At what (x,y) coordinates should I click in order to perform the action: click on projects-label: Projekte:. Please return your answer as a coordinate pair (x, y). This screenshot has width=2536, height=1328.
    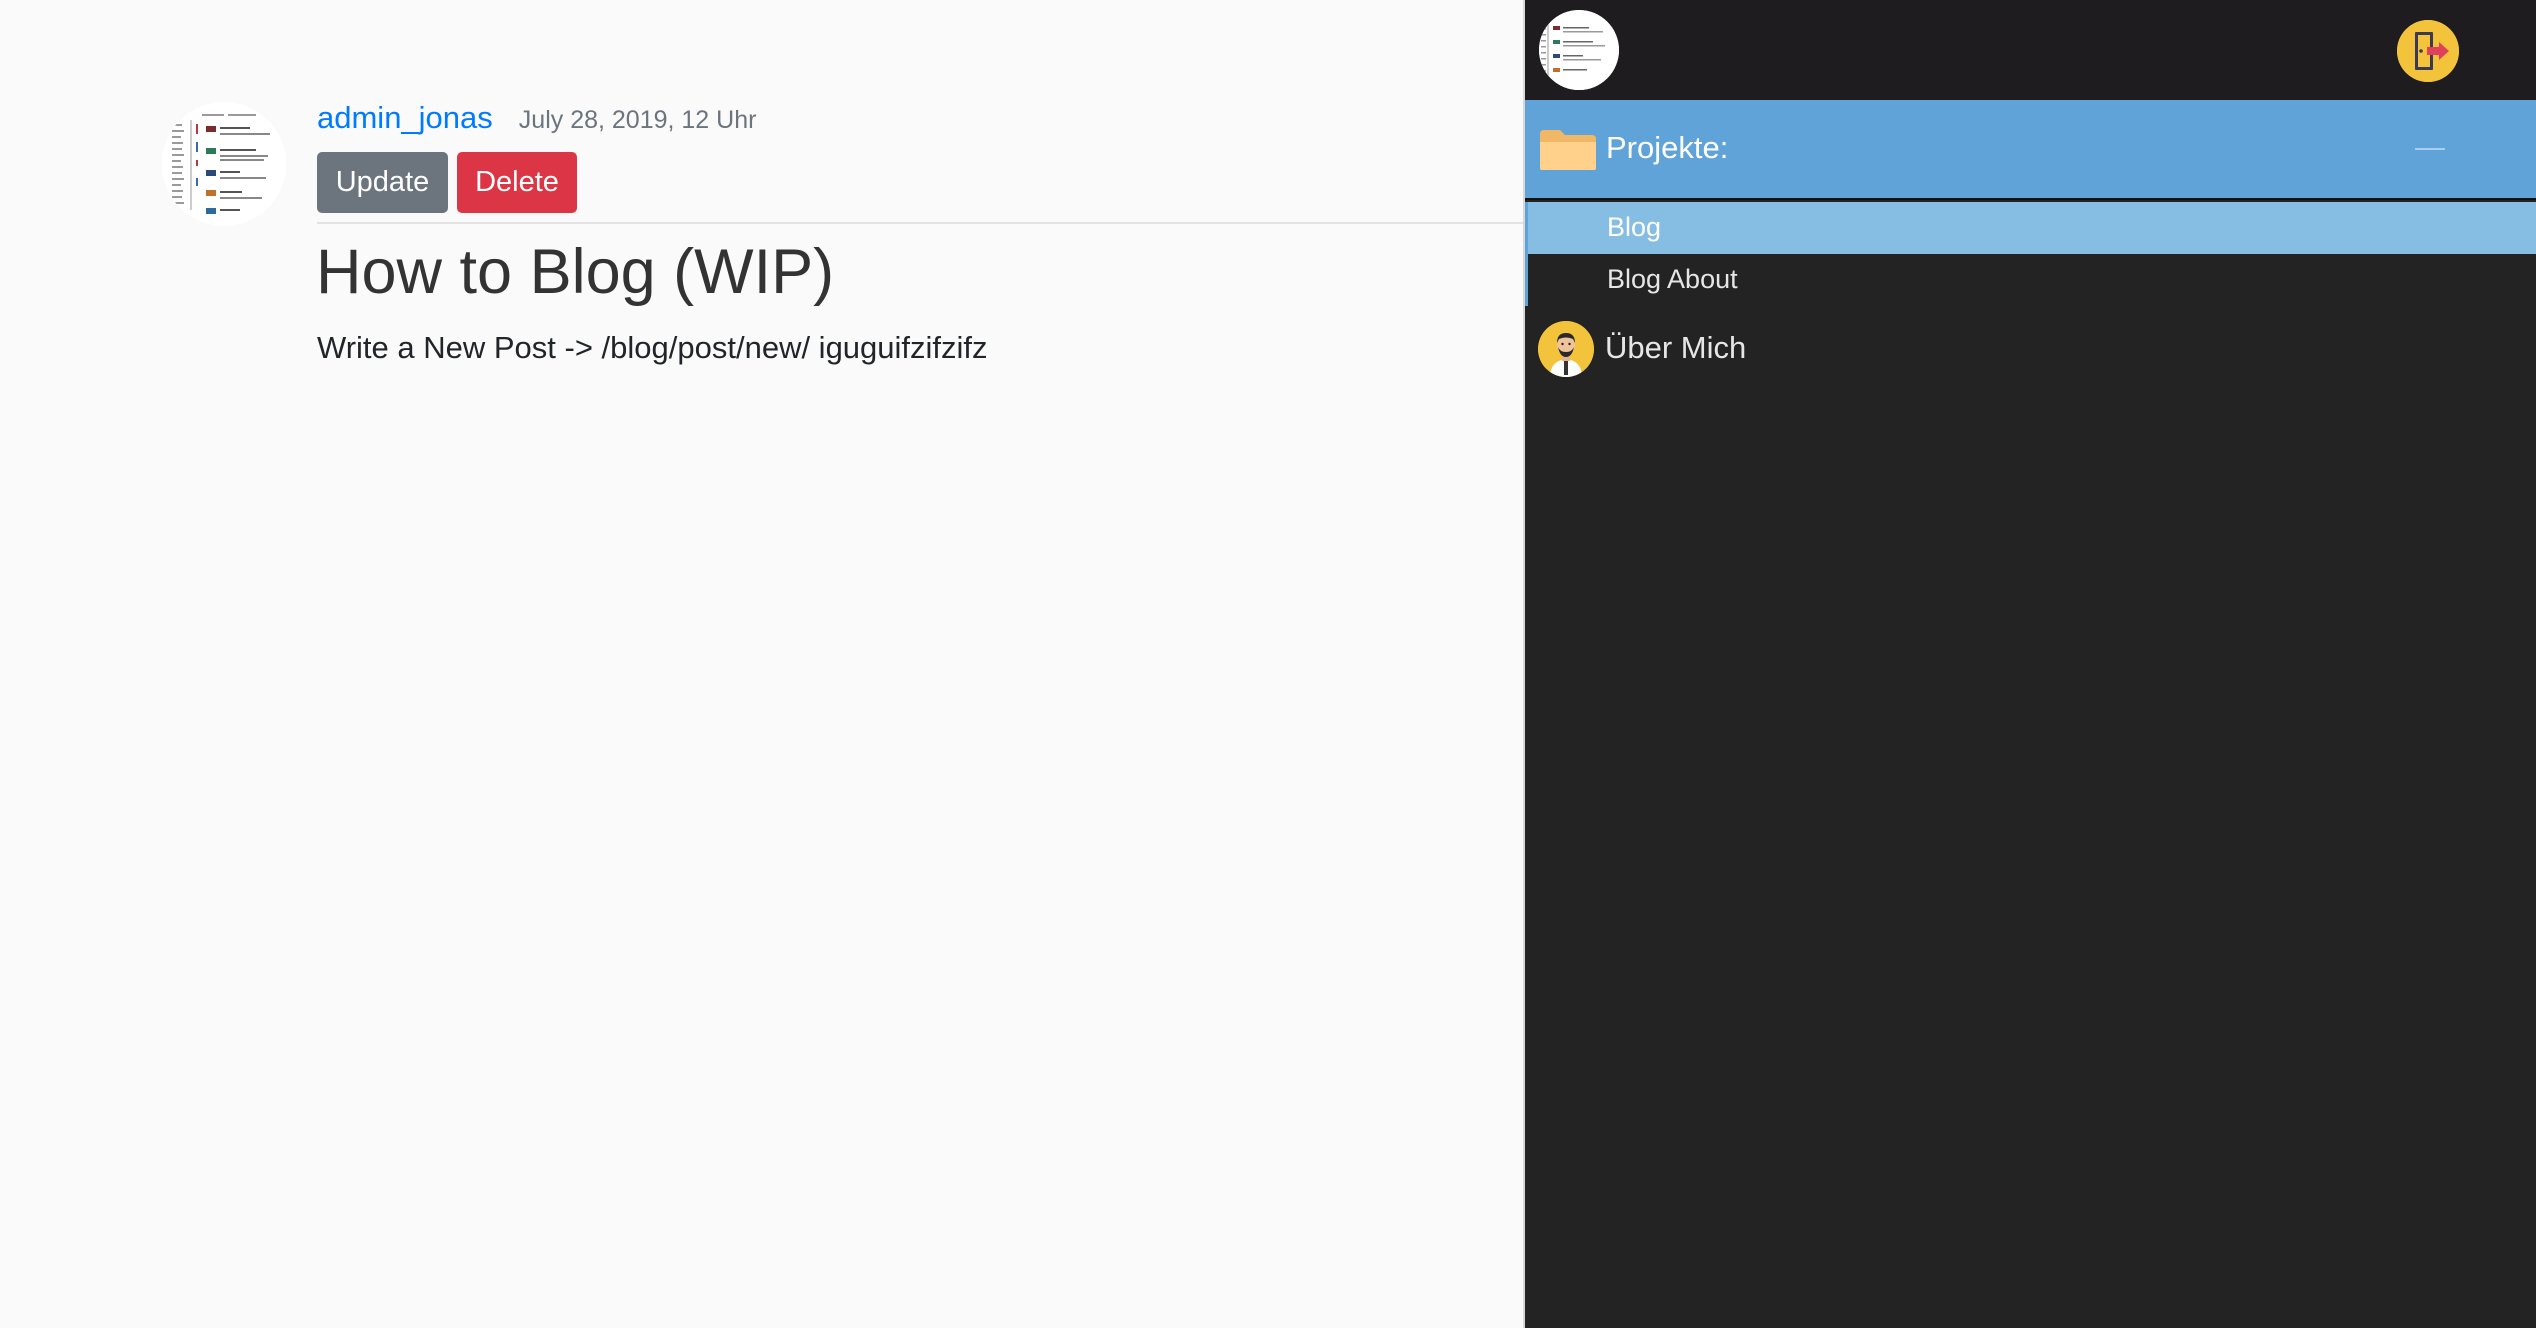
    Looking at the image, I should click on (1667, 147).